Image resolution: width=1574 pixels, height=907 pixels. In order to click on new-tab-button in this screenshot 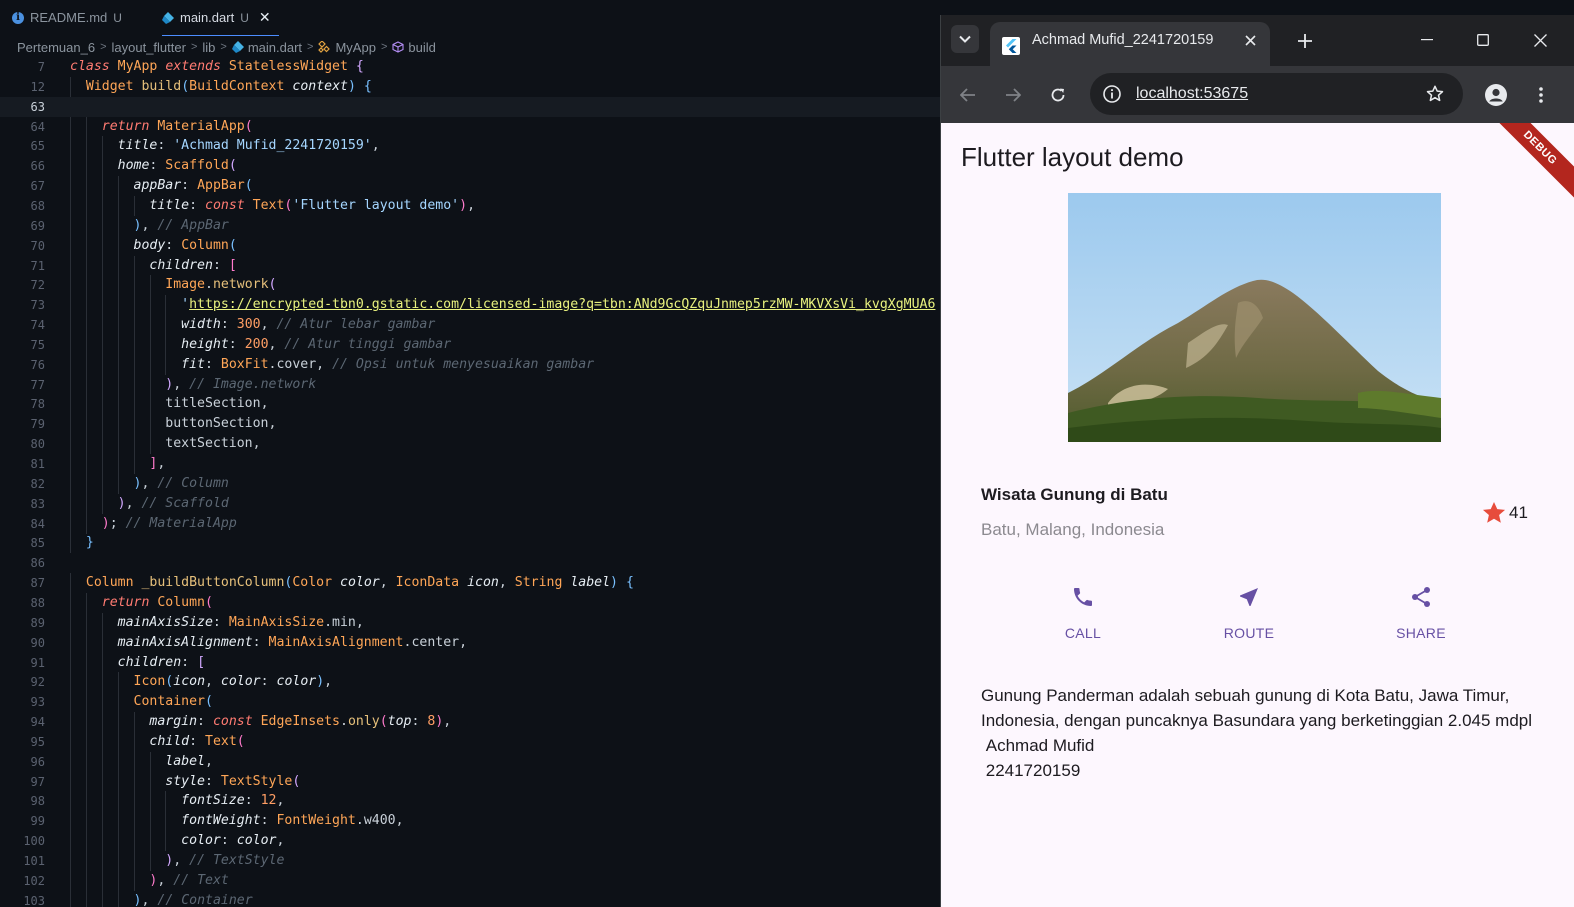, I will do `click(1305, 41)`.